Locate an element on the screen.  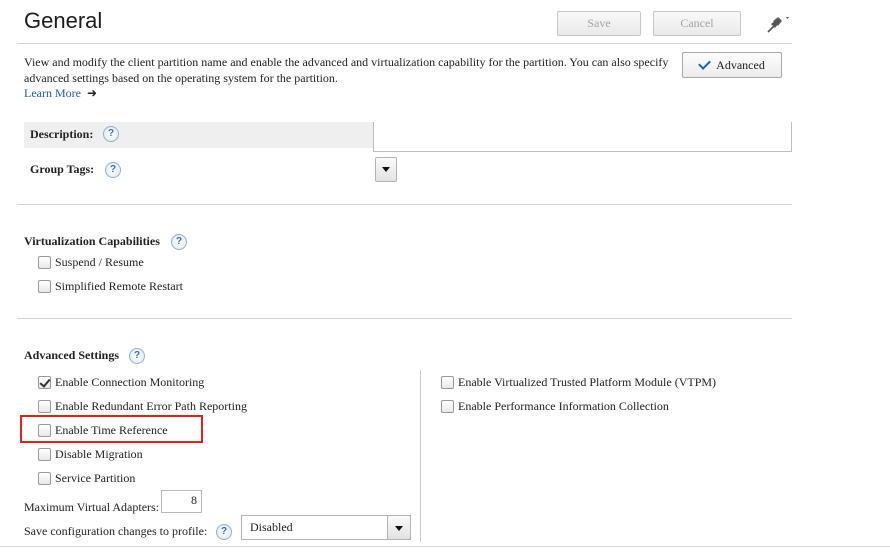
enable-redundant-error-path-reporting-label: Enable Redundant Error Path Reporting is located at coordinates (151, 406).